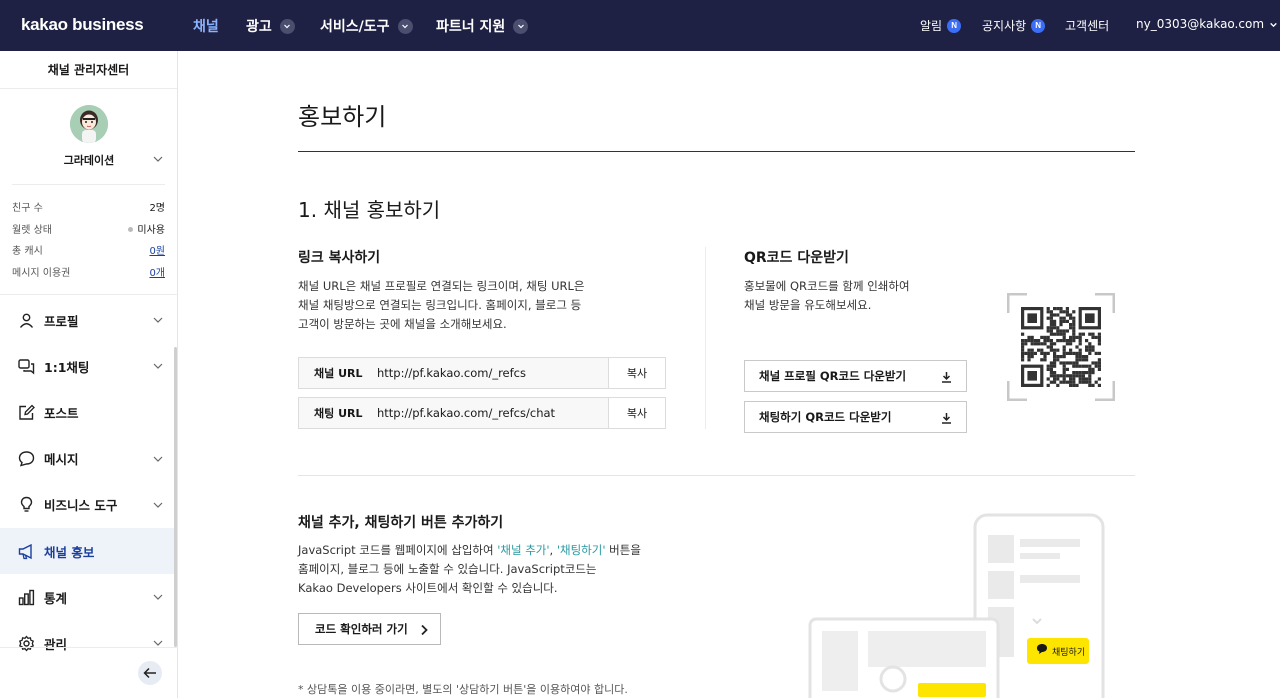  What do you see at coordinates (441, 286) in the screenshot?
I see `desc-line: 채널 URL은 채널 프로필로 연결되는 링크이며, 채팅 URL은` at bounding box center [441, 286].